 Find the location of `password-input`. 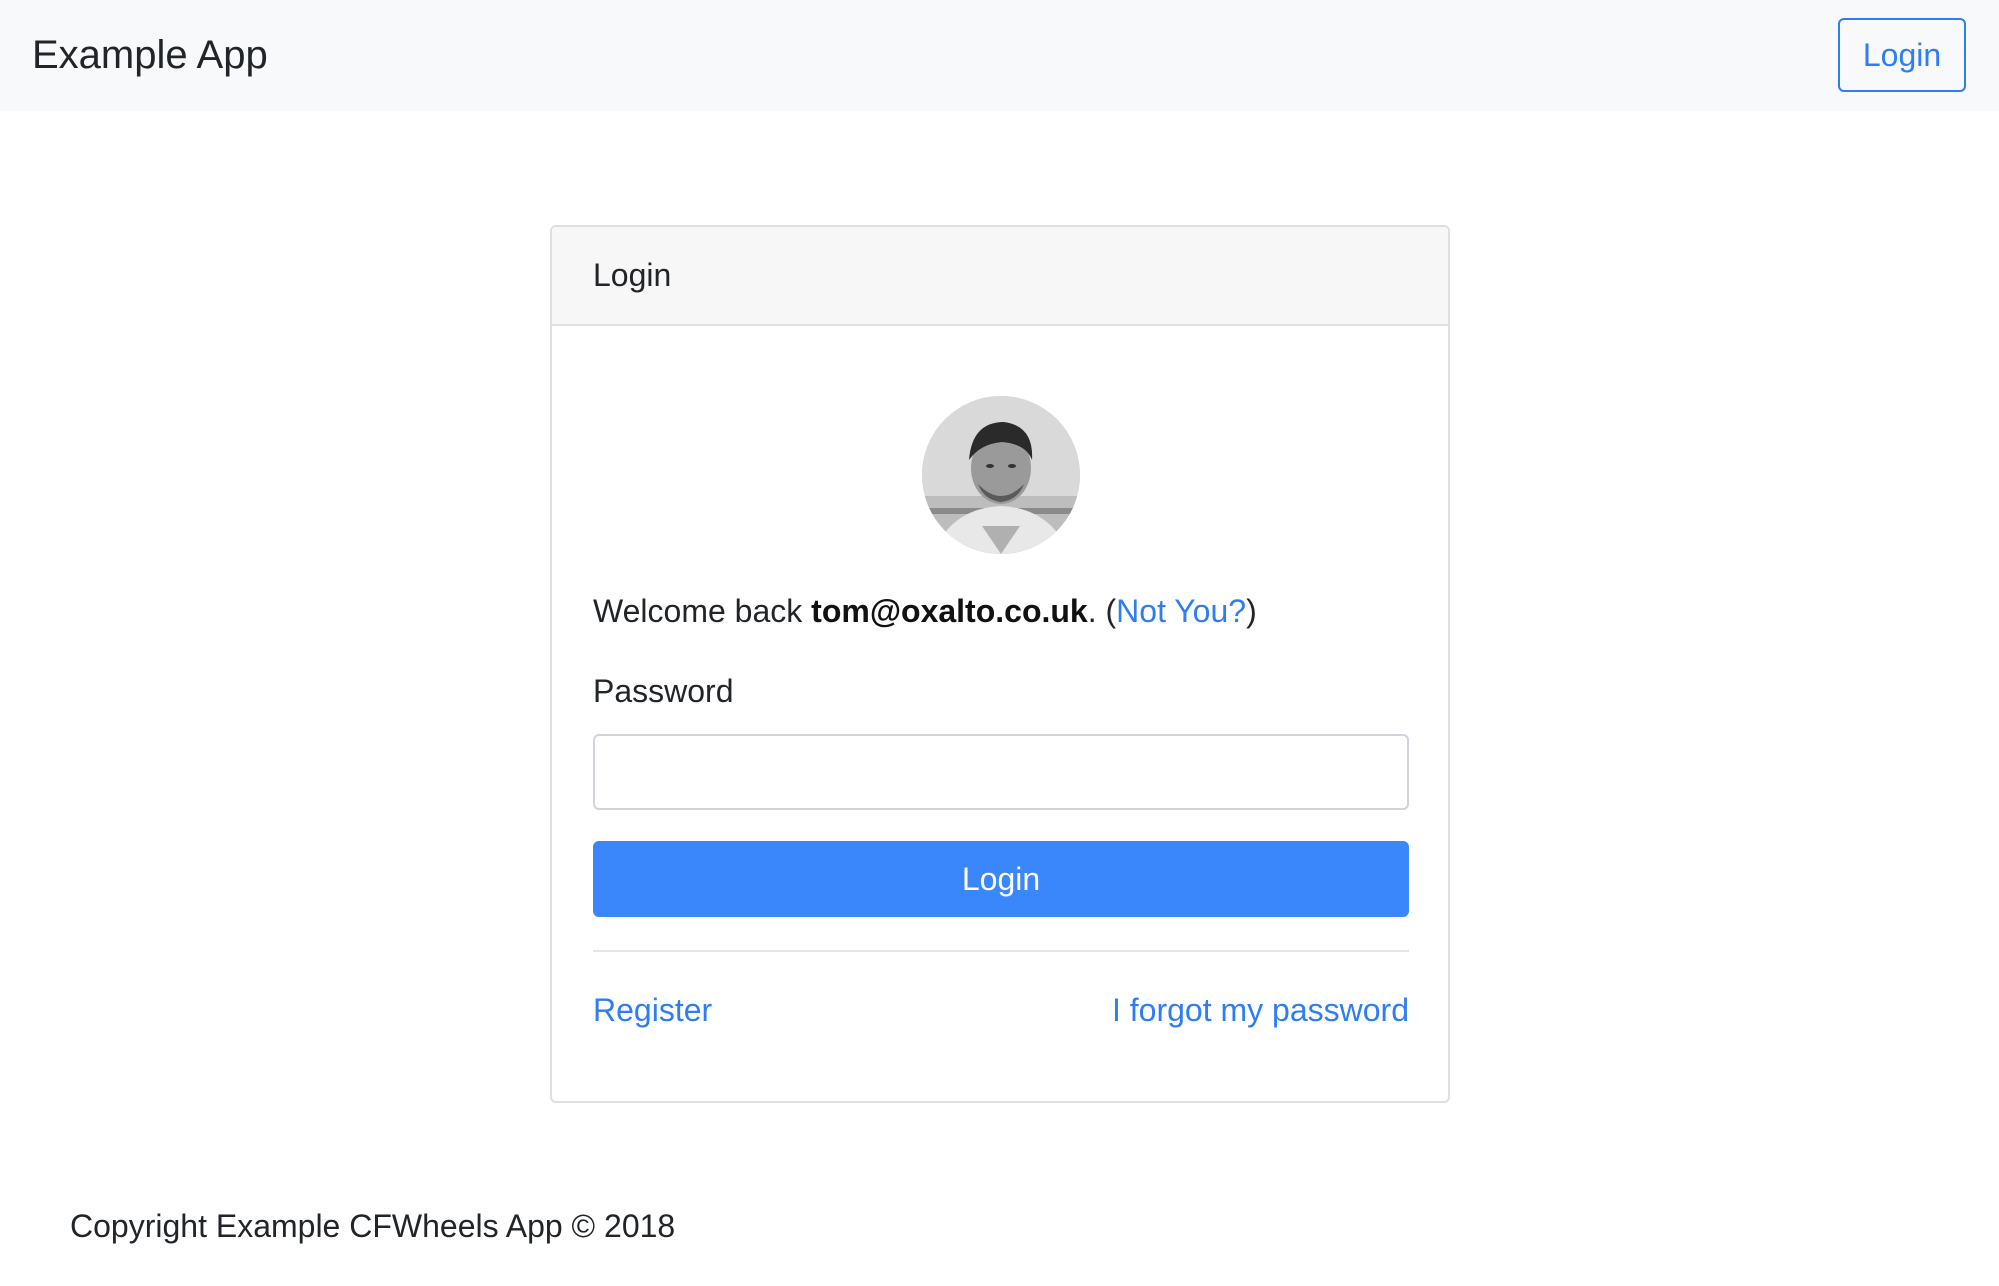

password-input is located at coordinates (1001, 772).